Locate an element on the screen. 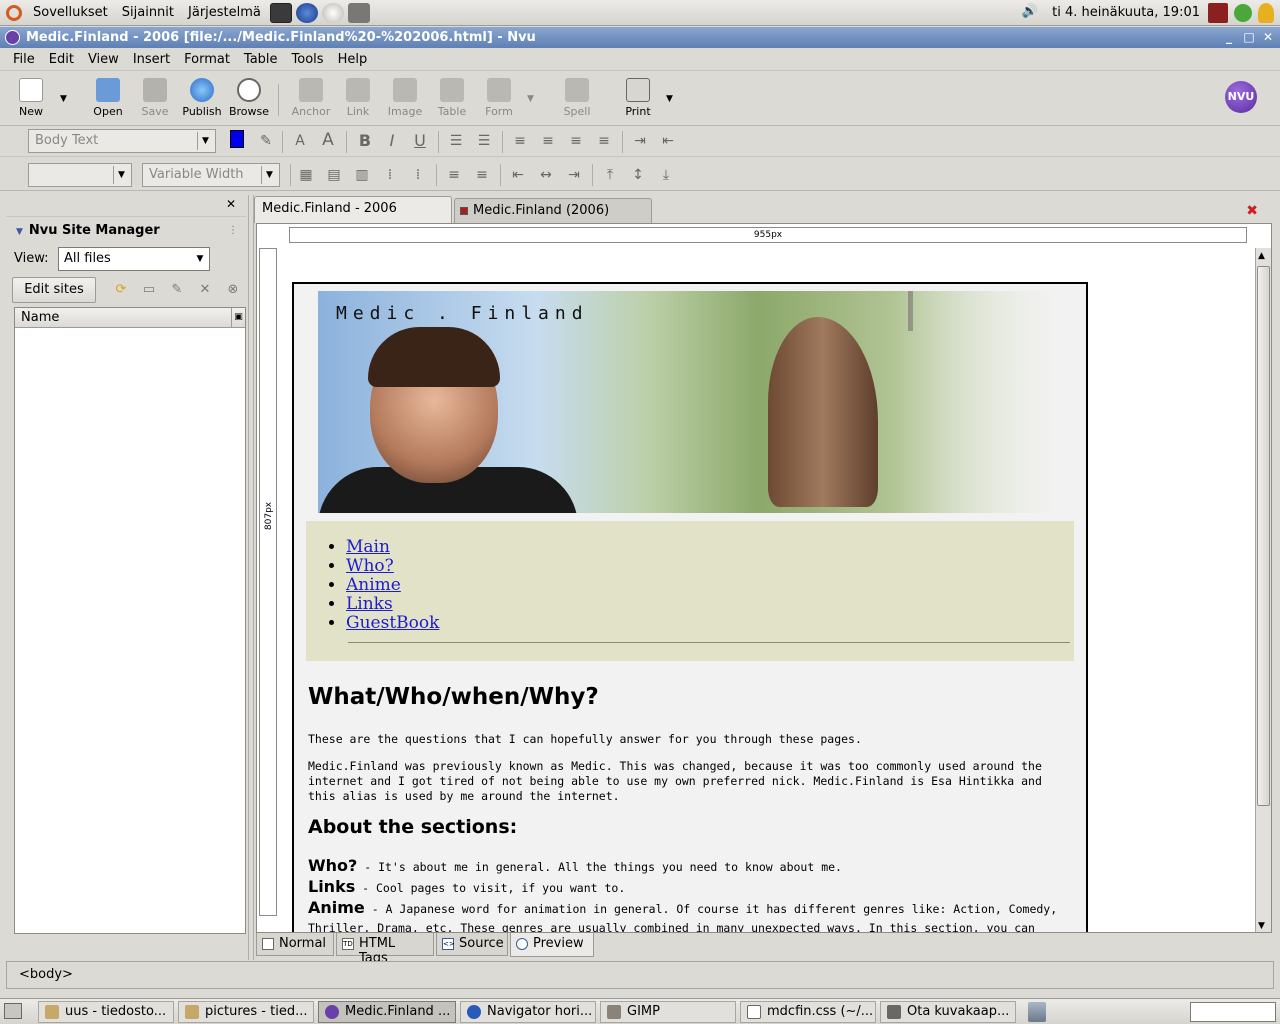 This screenshot has width=1280, height=1024. class-select: ▼ is located at coordinates (80, 175).